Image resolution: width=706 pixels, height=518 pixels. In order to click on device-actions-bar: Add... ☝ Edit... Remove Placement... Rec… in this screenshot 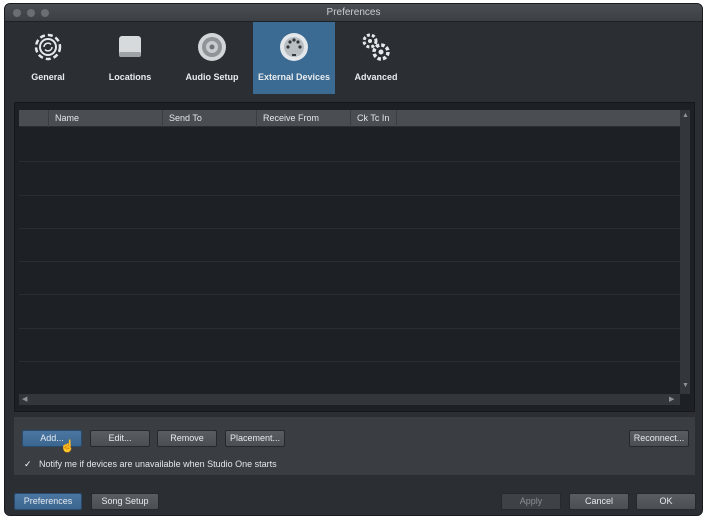, I will do `click(354, 446)`.